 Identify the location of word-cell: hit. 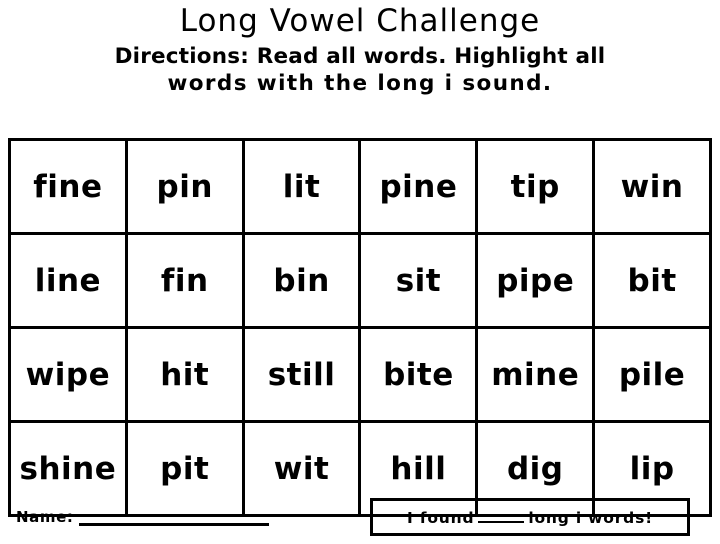
(184, 374).